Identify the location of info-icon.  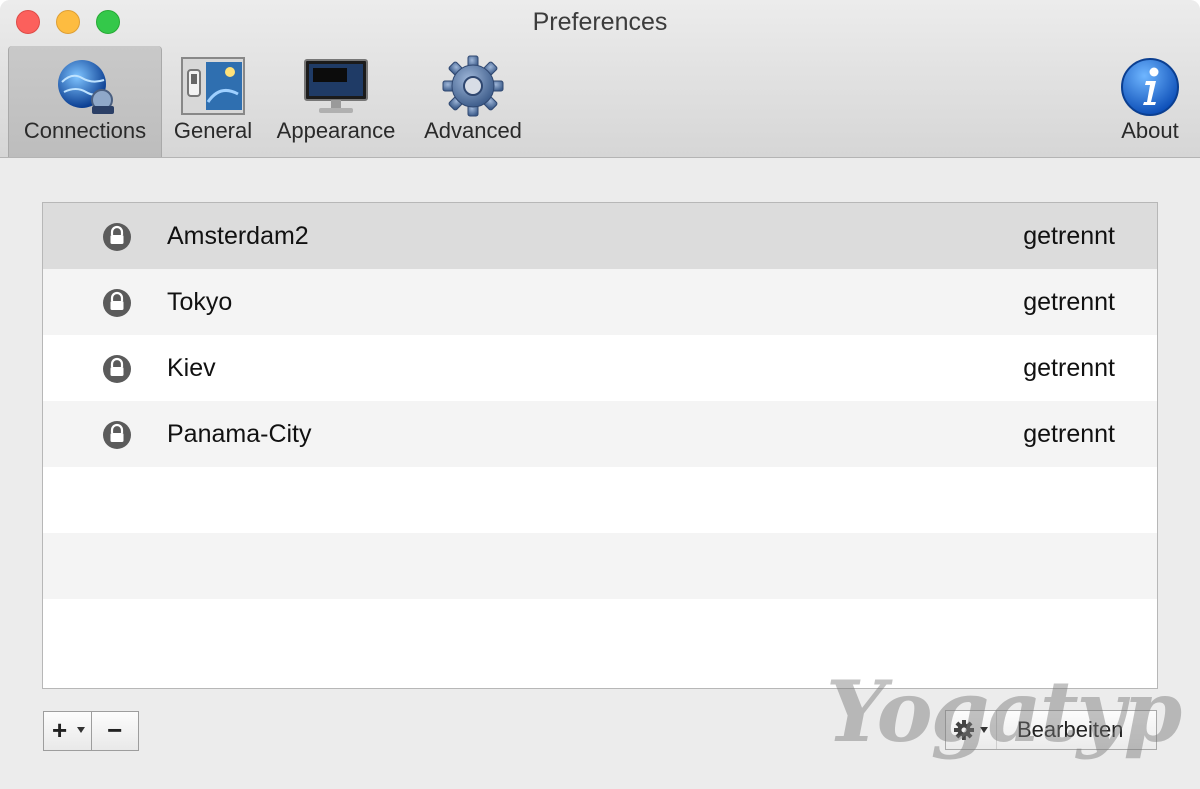
(1150, 87).